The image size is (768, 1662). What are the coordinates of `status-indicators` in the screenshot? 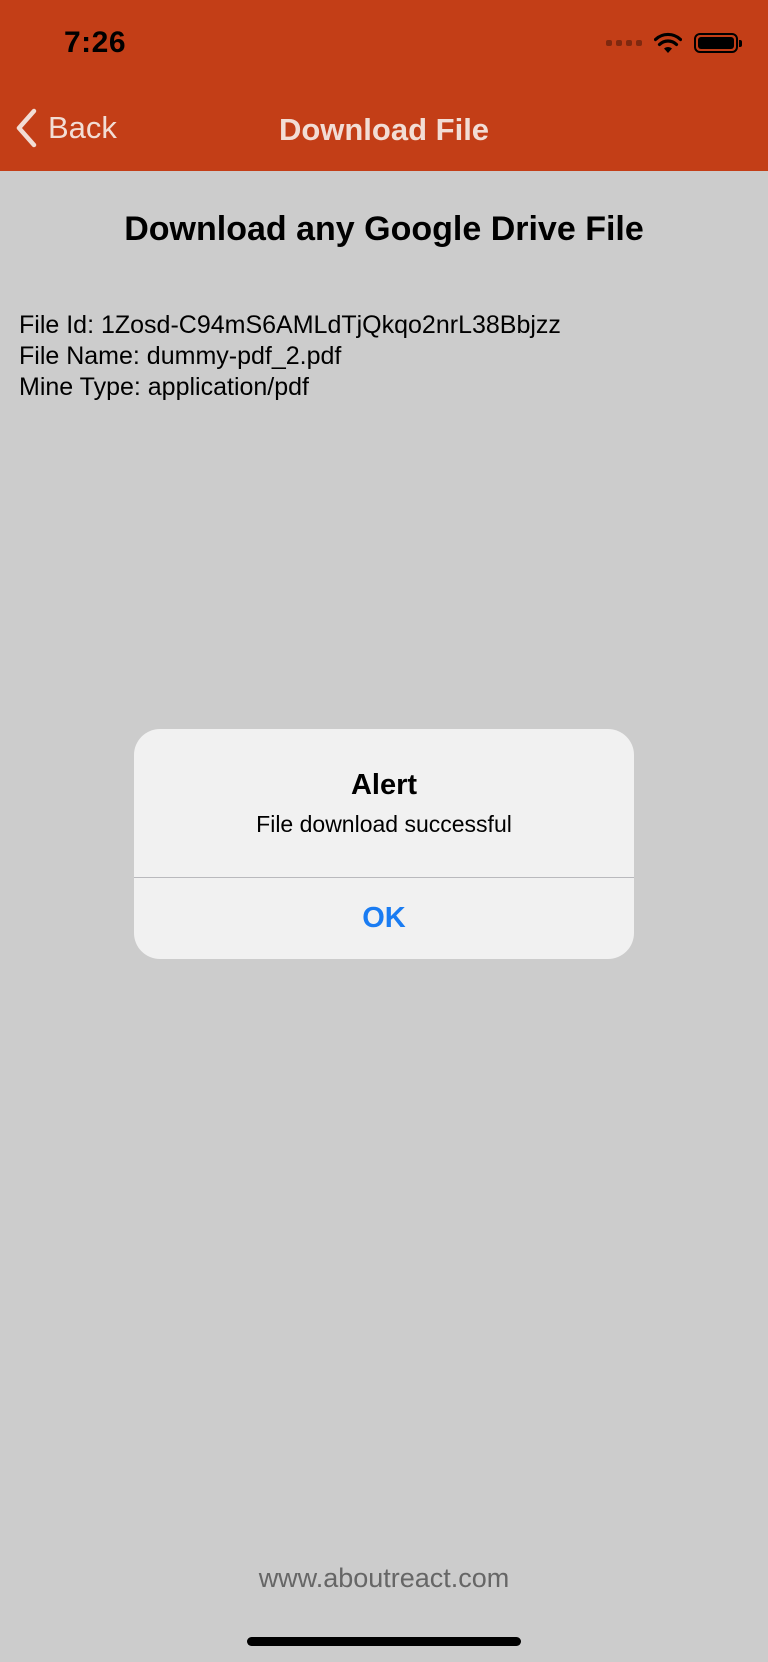 It's located at (674, 43).